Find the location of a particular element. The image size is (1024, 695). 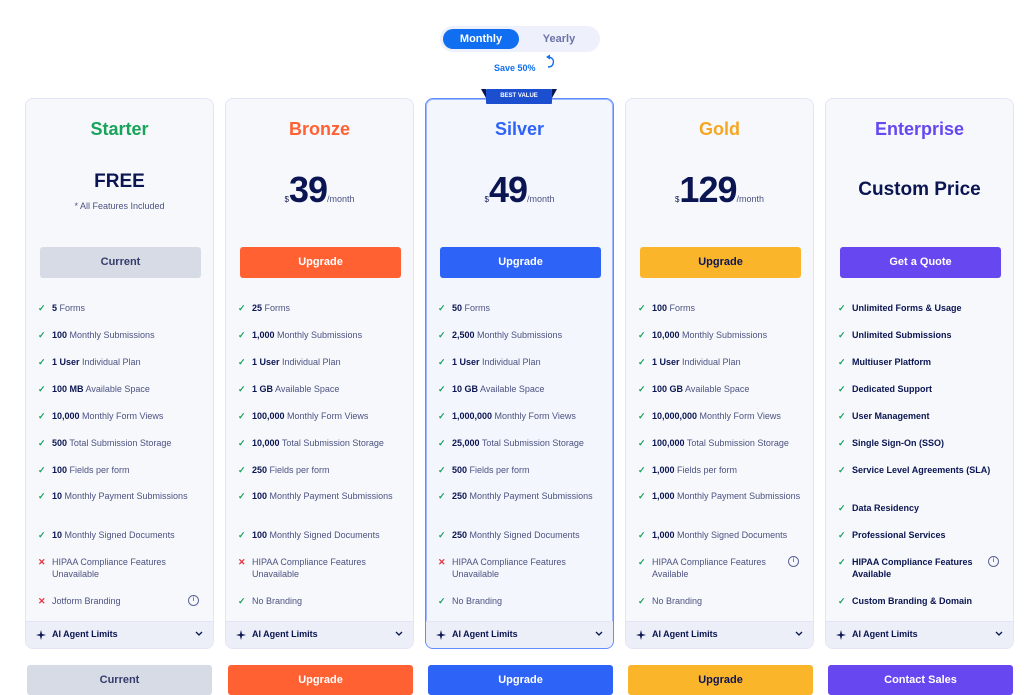

feature-item: ✓ Professional Services is located at coordinates (920, 535).